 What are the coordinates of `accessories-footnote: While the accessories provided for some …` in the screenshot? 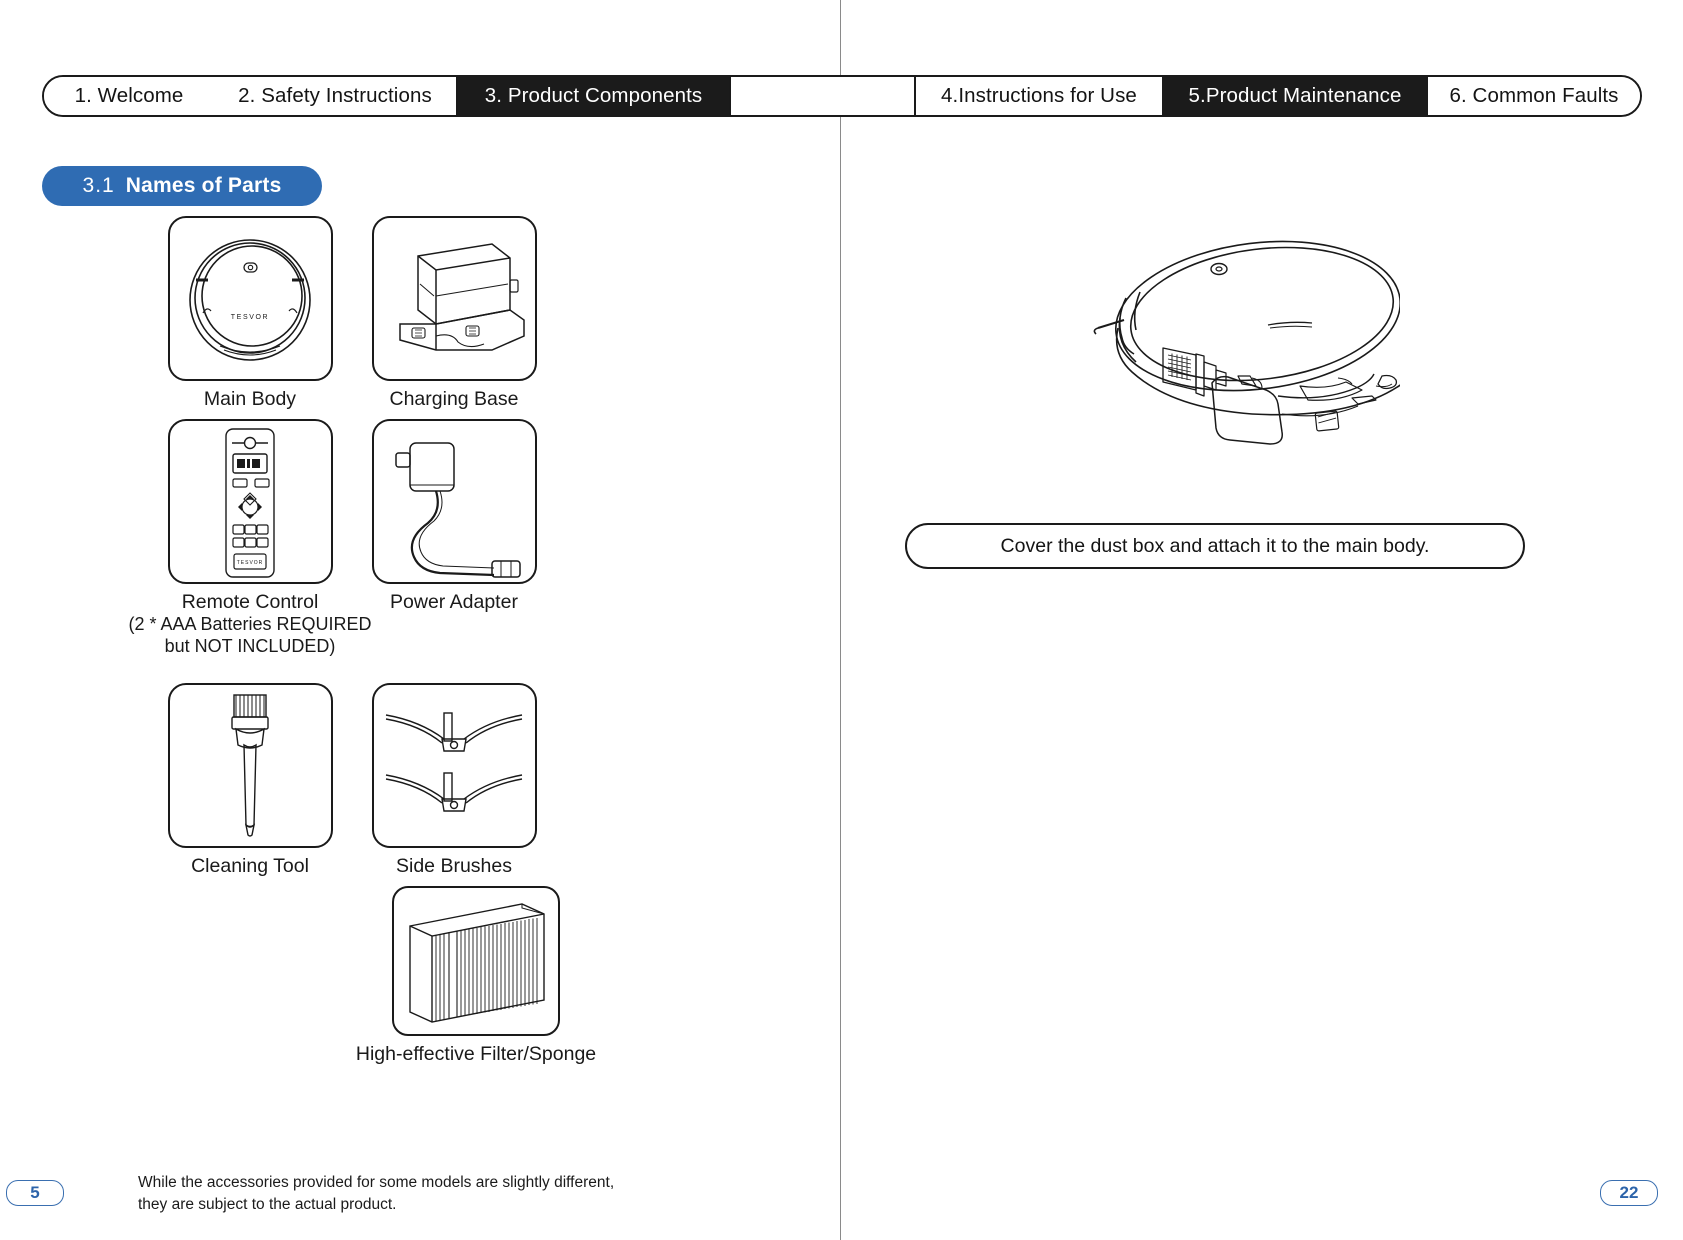 It's located at (418, 1194).